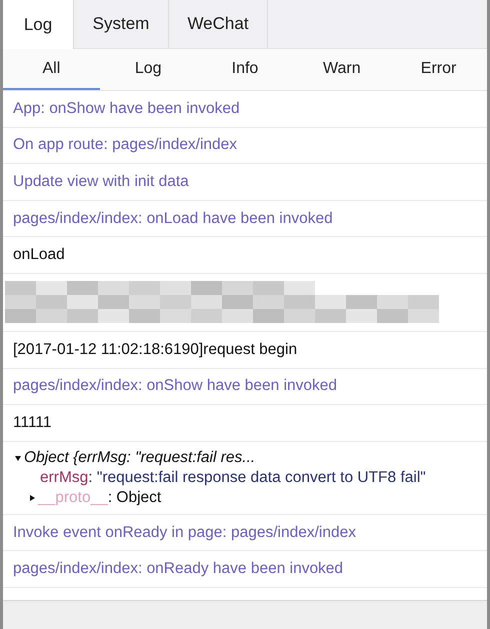  What do you see at coordinates (51, 69) in the screenshot?
I see `filter-tab: All` at bounding box center [51, 69].